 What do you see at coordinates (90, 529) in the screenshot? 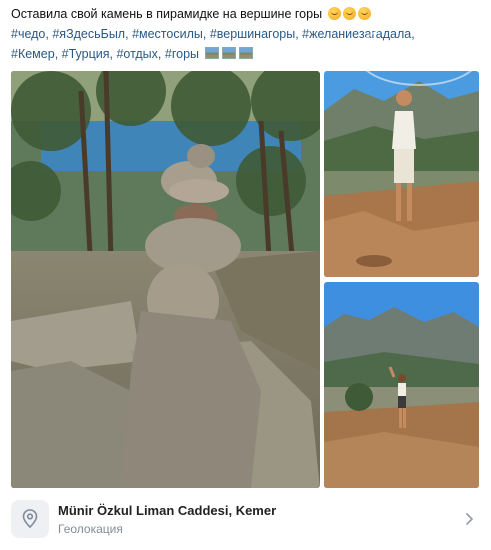
I see `location-subtitle: Геолокация` at bounding box center [90, 529].